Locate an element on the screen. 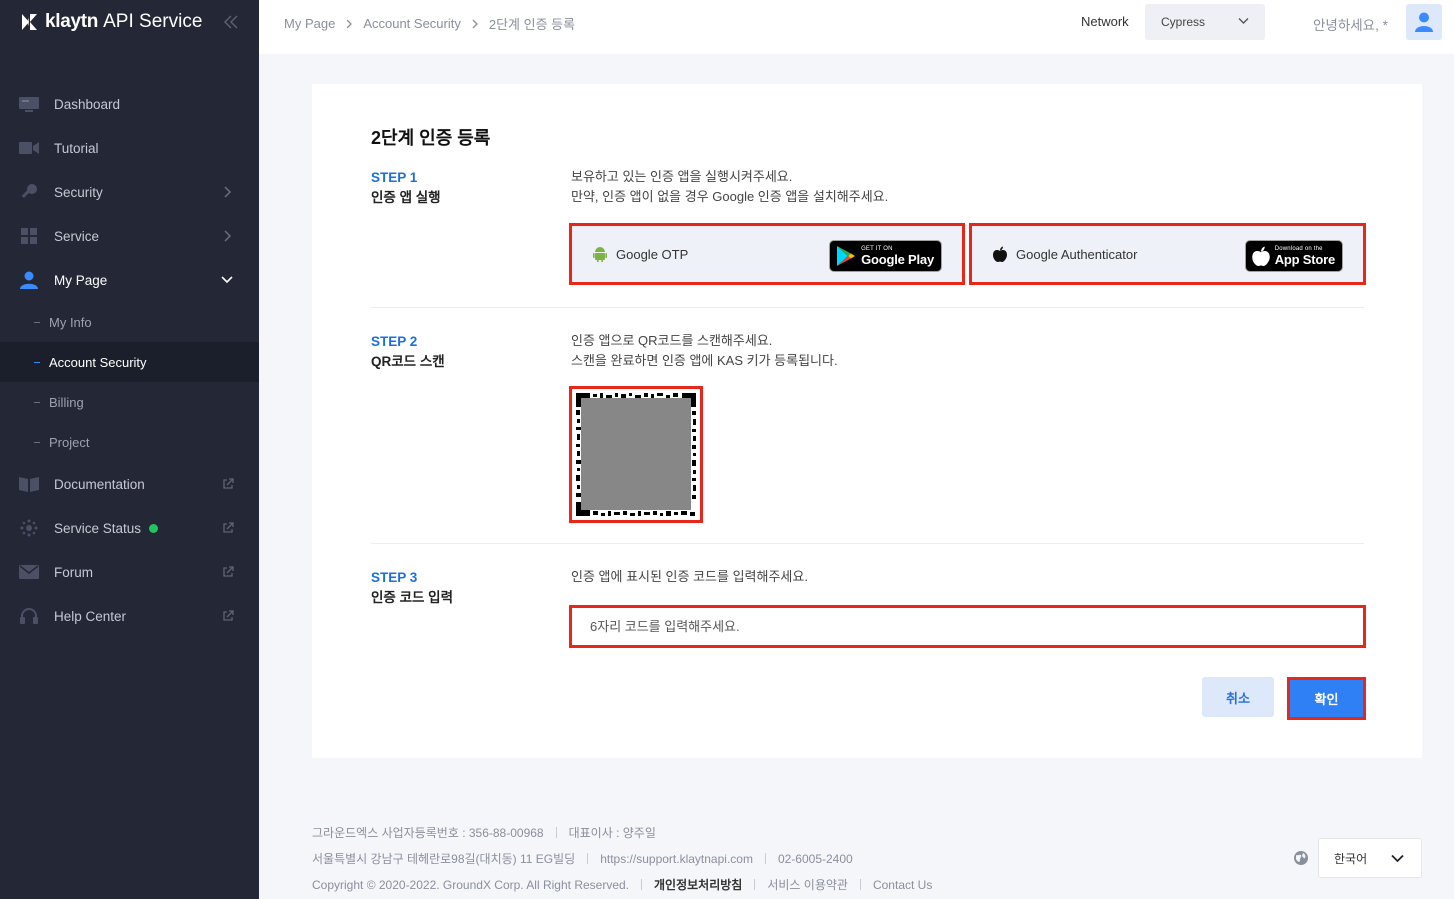  google-play-icon is located at coordinates (846, 256).